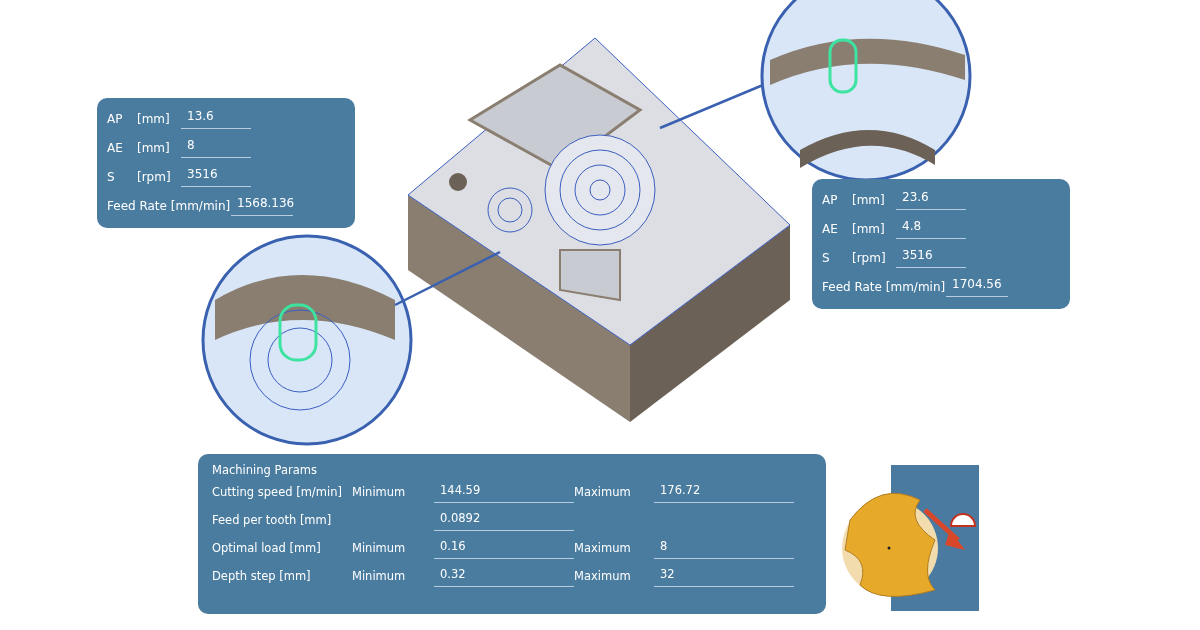 This screenshot has width=1200, height=630. What do you see at coordinates (216, 118) in the screenshot?
I see `value-field: 13.6` at bounding box center [216, 118].